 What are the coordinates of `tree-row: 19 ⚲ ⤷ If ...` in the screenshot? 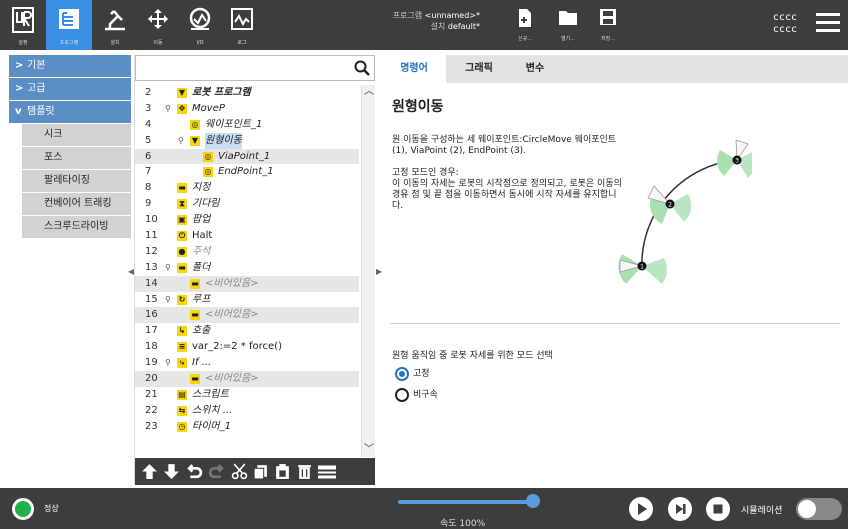 It's located at (247, 363).